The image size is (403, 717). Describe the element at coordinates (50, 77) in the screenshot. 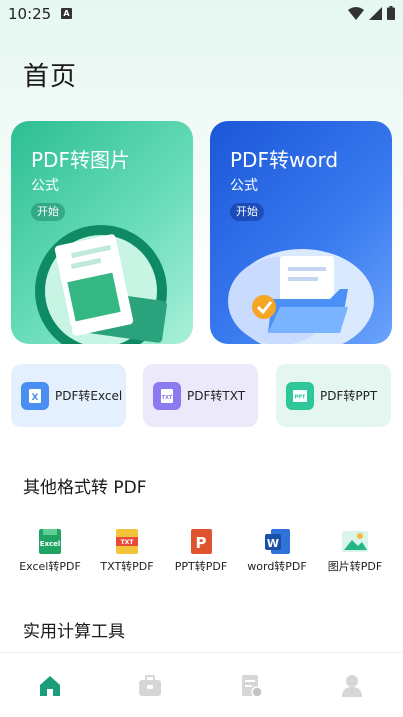

I see `page-title: 首页` at that location.